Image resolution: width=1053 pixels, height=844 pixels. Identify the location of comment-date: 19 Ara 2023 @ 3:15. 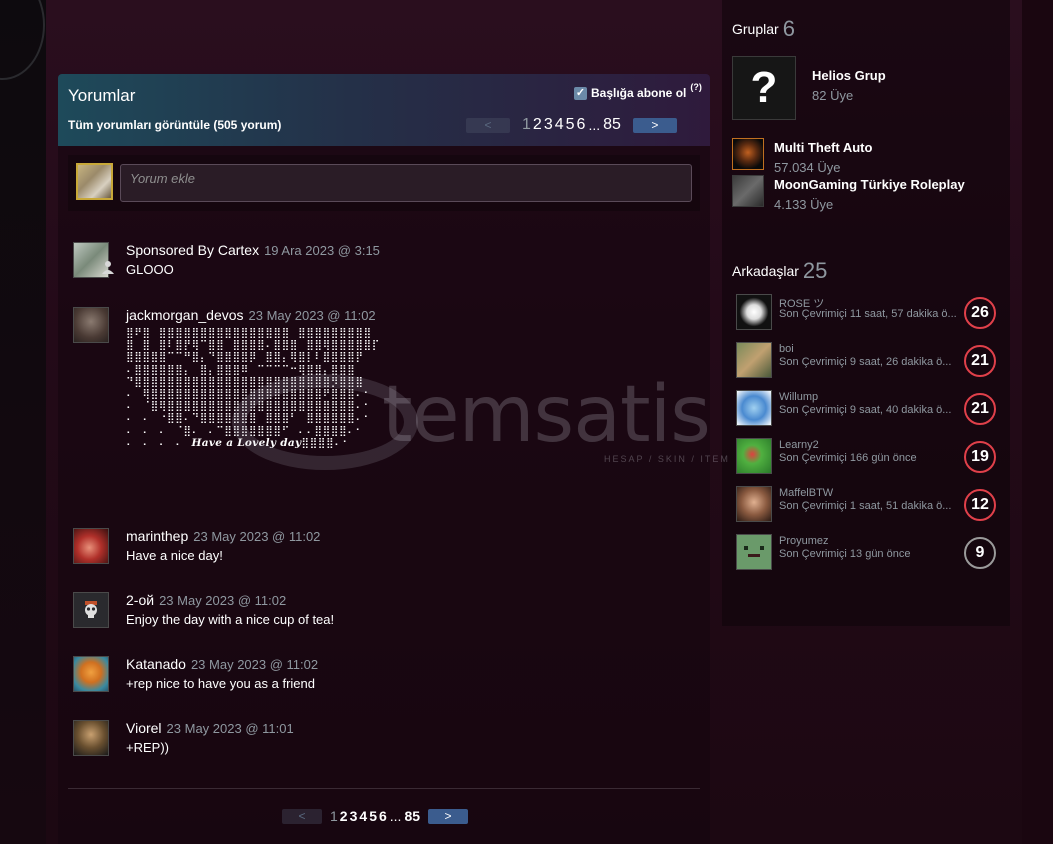
(322, 250).